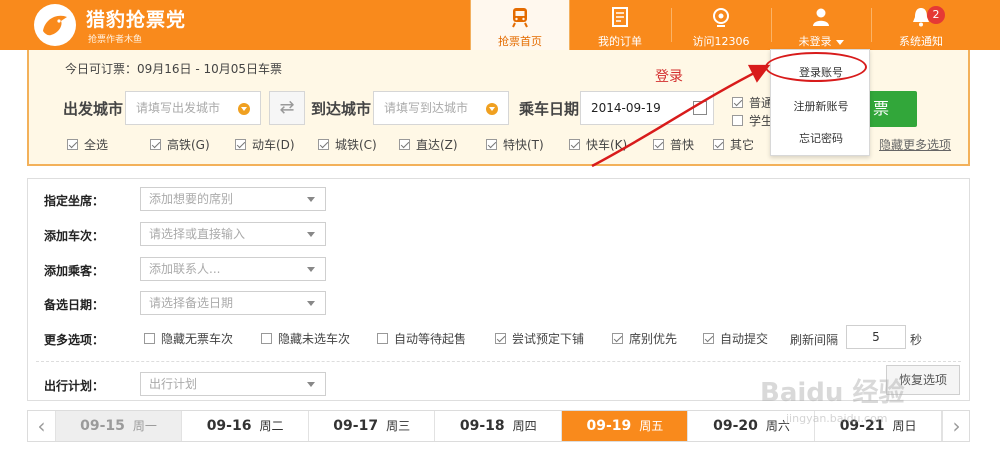  I want to click on travel-plan-label: 出行计划：, so click(74, 386).